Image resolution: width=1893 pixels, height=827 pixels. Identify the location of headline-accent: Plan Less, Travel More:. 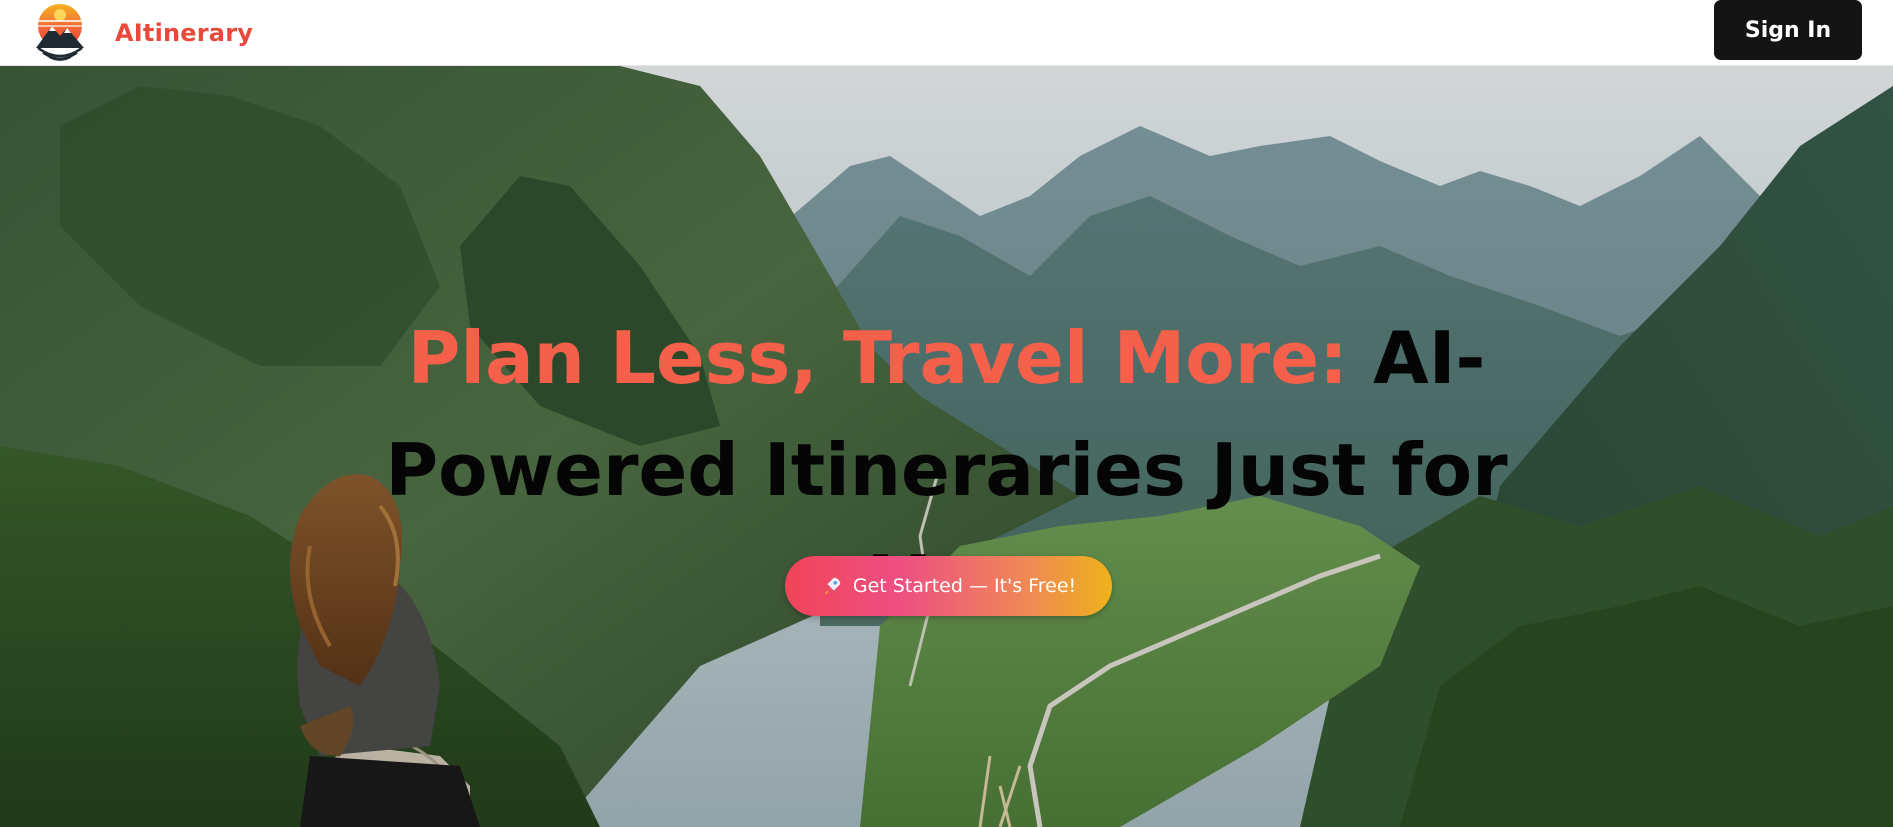
(877, 358).